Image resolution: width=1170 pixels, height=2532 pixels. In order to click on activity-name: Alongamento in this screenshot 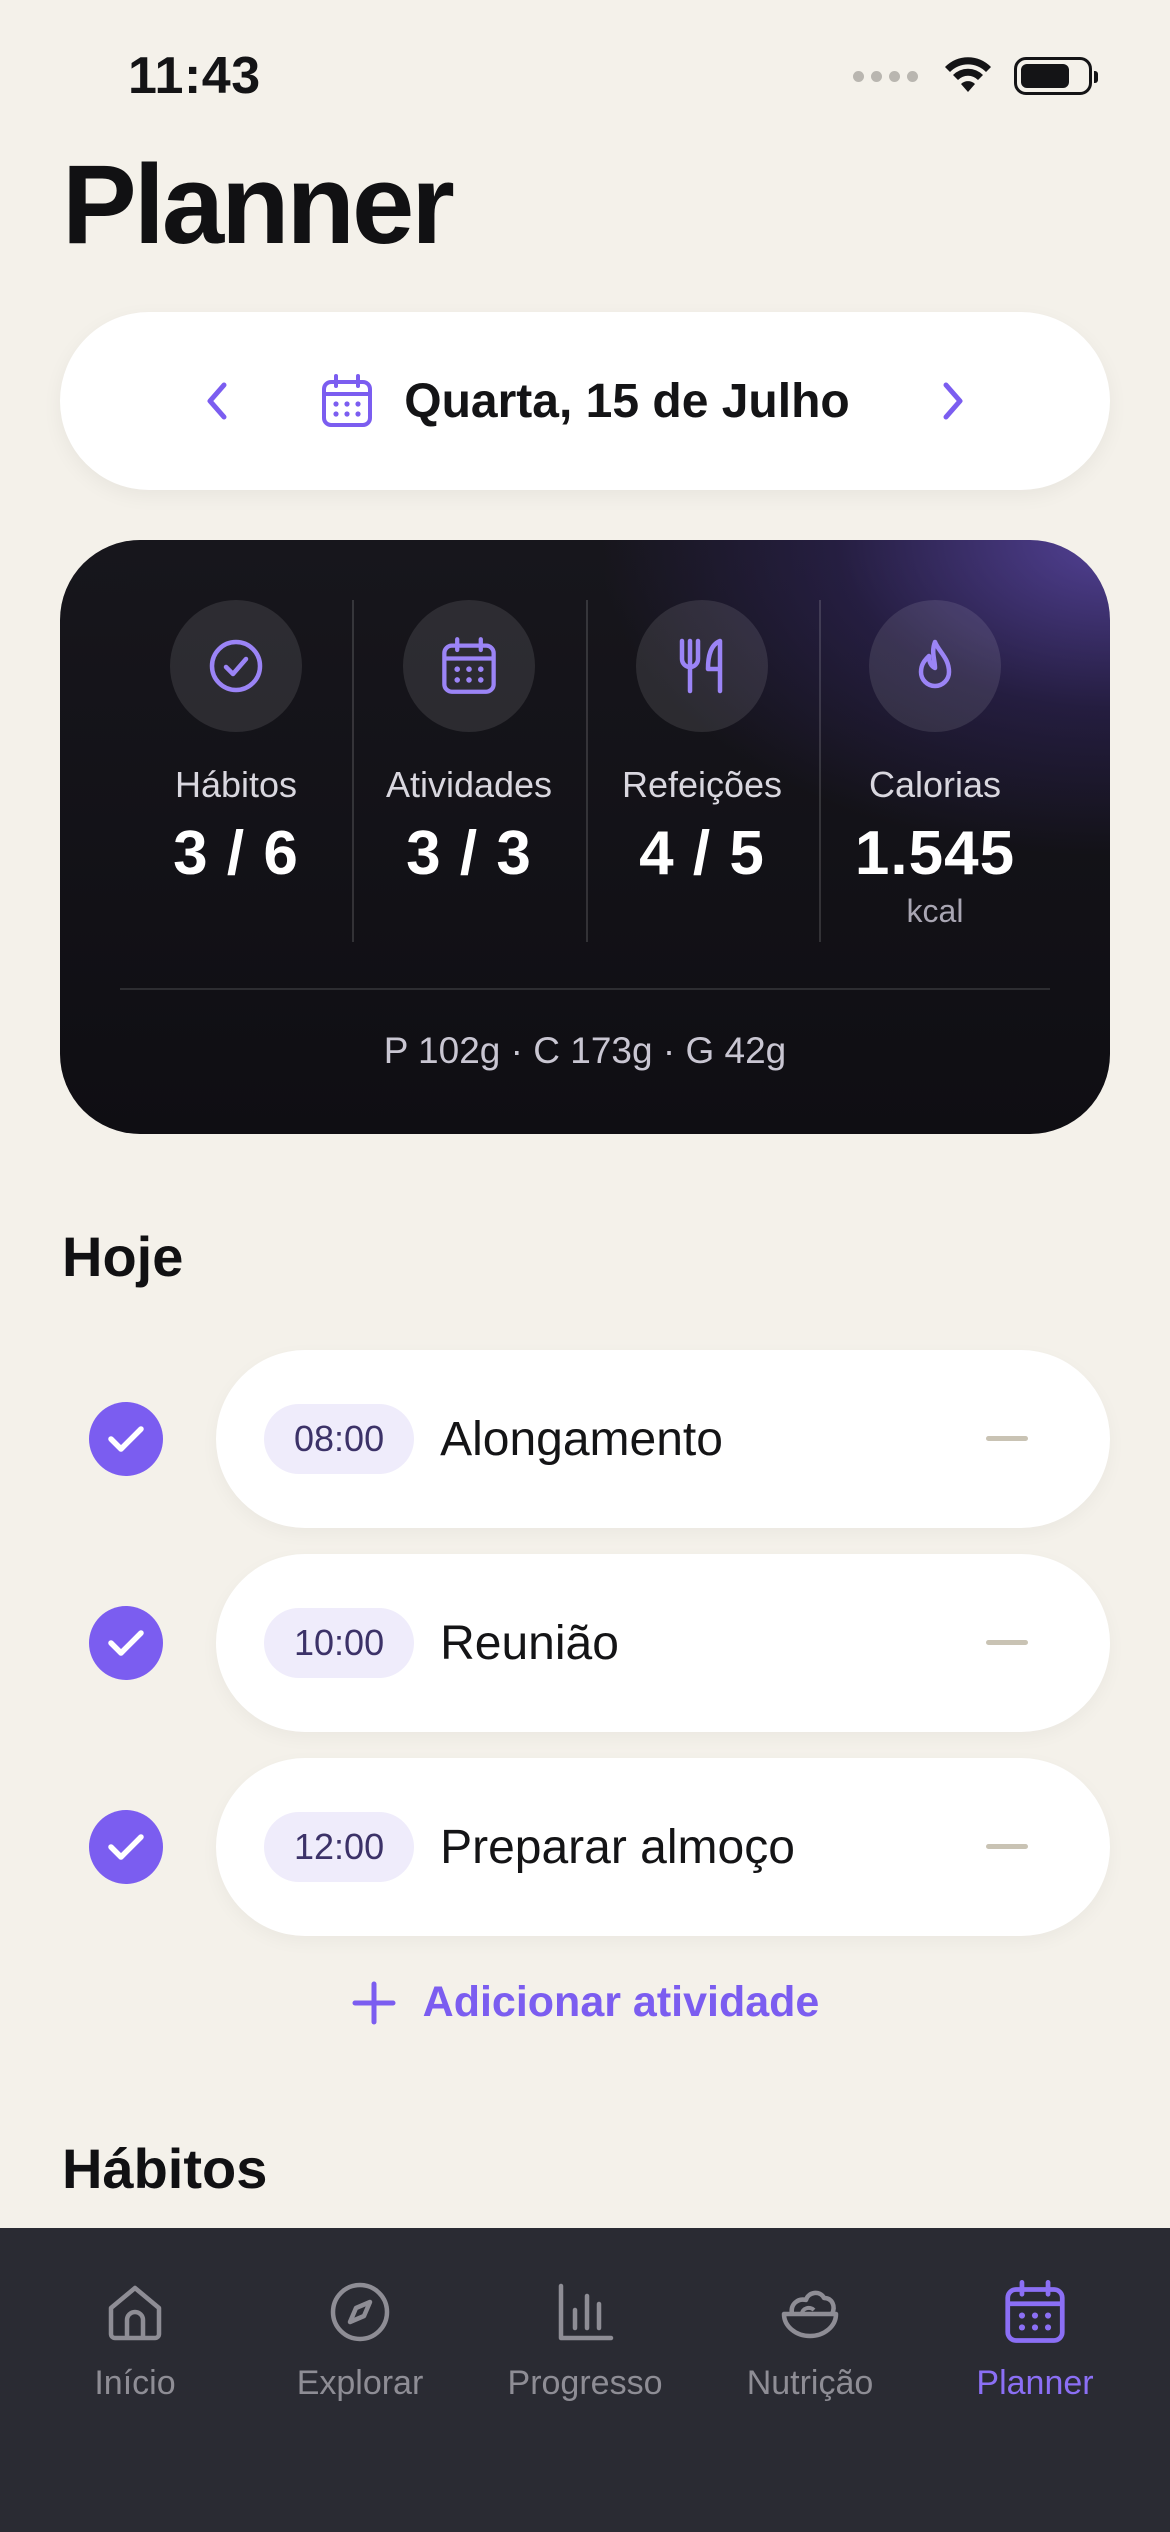, I will do `click(581, 1439)`.